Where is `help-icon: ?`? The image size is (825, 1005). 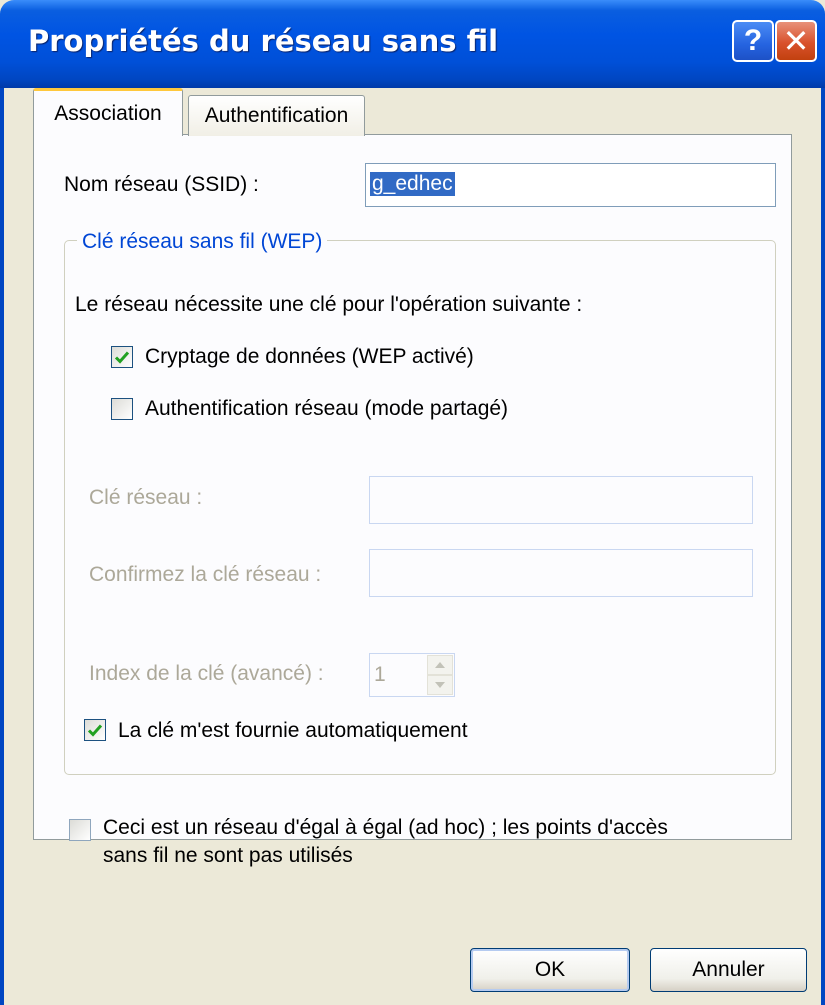 help-icon: ? is located at coordinates (753, 40).